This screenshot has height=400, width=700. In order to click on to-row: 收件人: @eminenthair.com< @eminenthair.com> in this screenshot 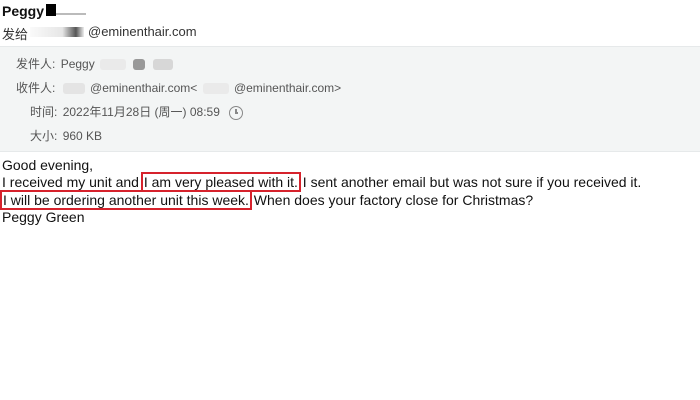, I will do `click(178, 87)`.